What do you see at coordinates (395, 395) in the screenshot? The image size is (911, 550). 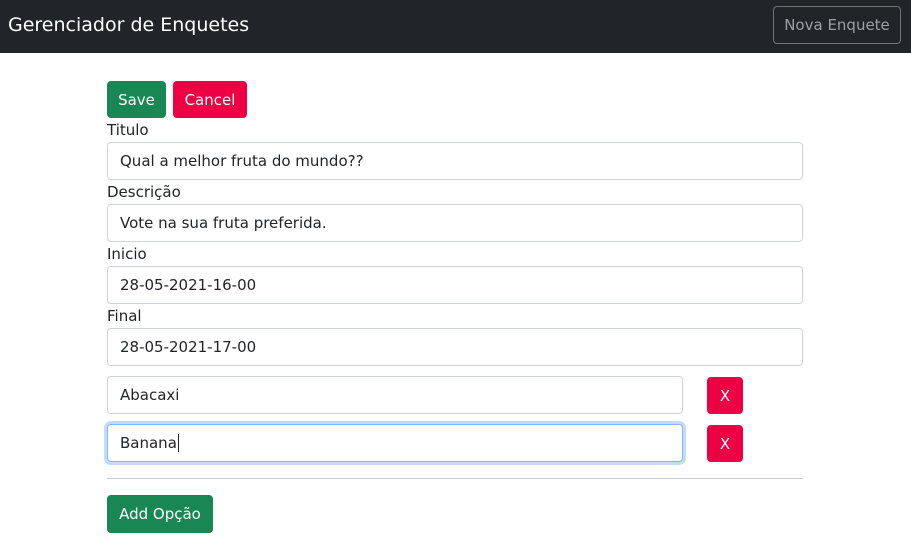 I see `option-input: Abacaxi` at bounding box center [395, 395].